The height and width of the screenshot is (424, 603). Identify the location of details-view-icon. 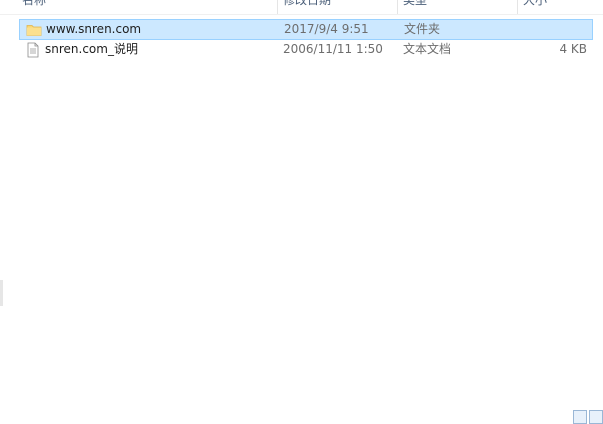
(580, 417).